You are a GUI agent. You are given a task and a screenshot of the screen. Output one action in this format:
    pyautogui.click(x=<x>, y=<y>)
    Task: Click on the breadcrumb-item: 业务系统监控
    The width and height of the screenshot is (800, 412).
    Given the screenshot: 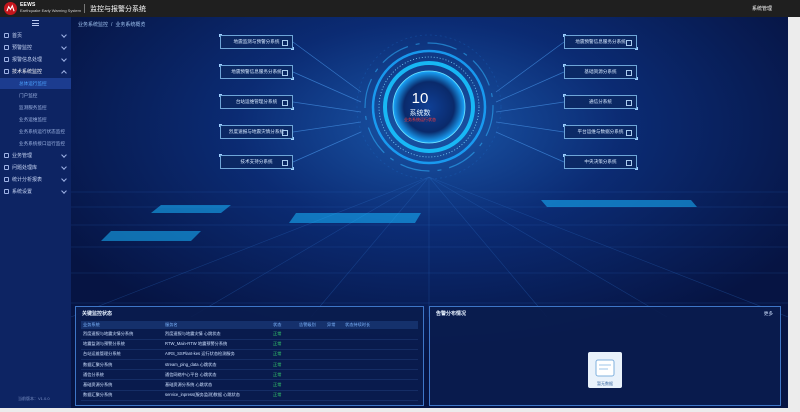 What is the action you would take?
    pyautogui.click(x=93, y=25)
    